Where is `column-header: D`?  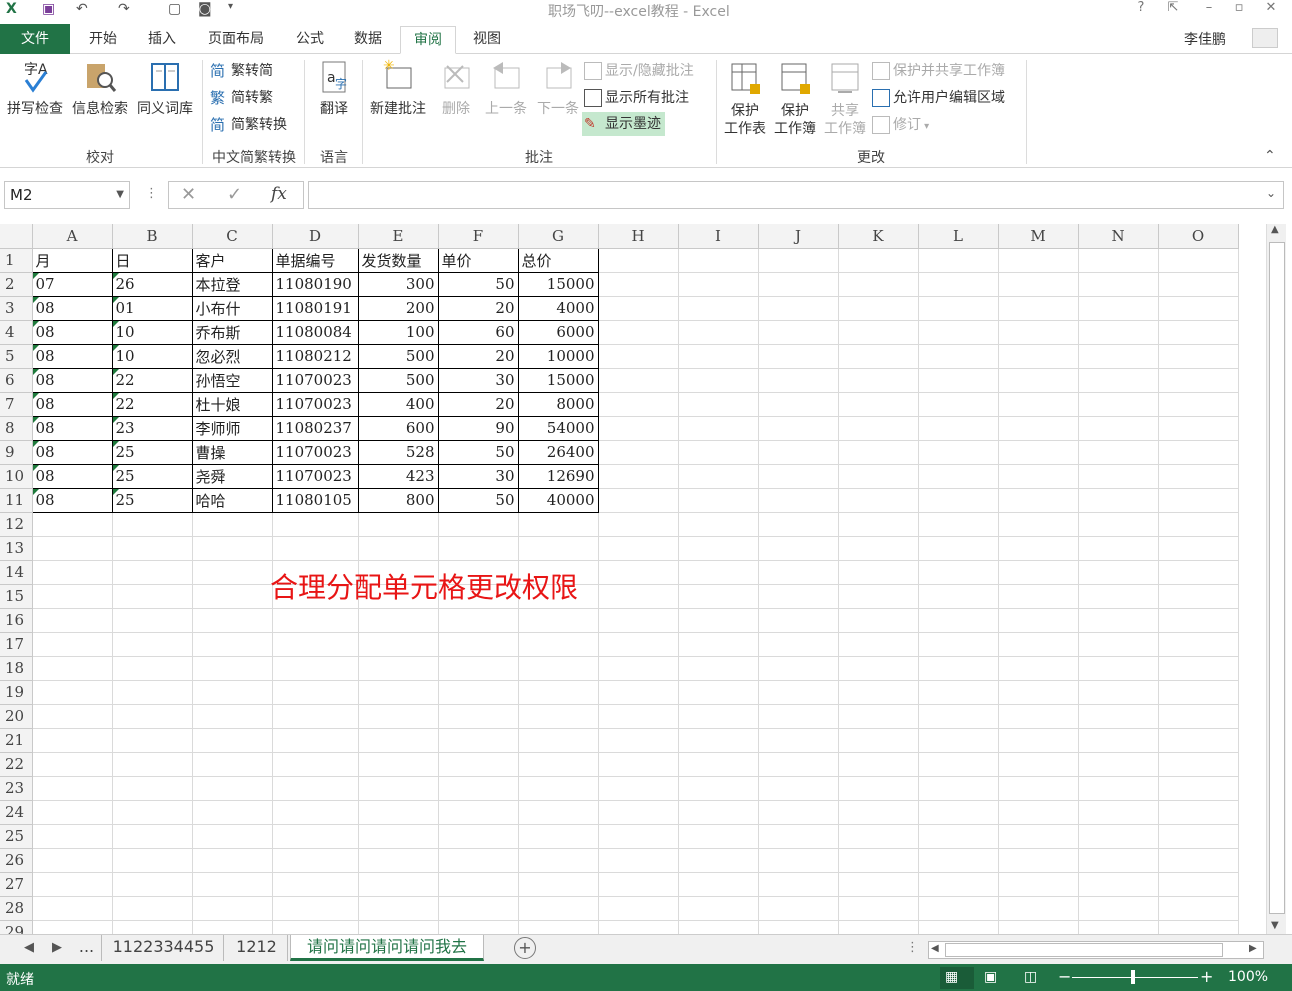
column-header: D is located at coordinates (315, 236).